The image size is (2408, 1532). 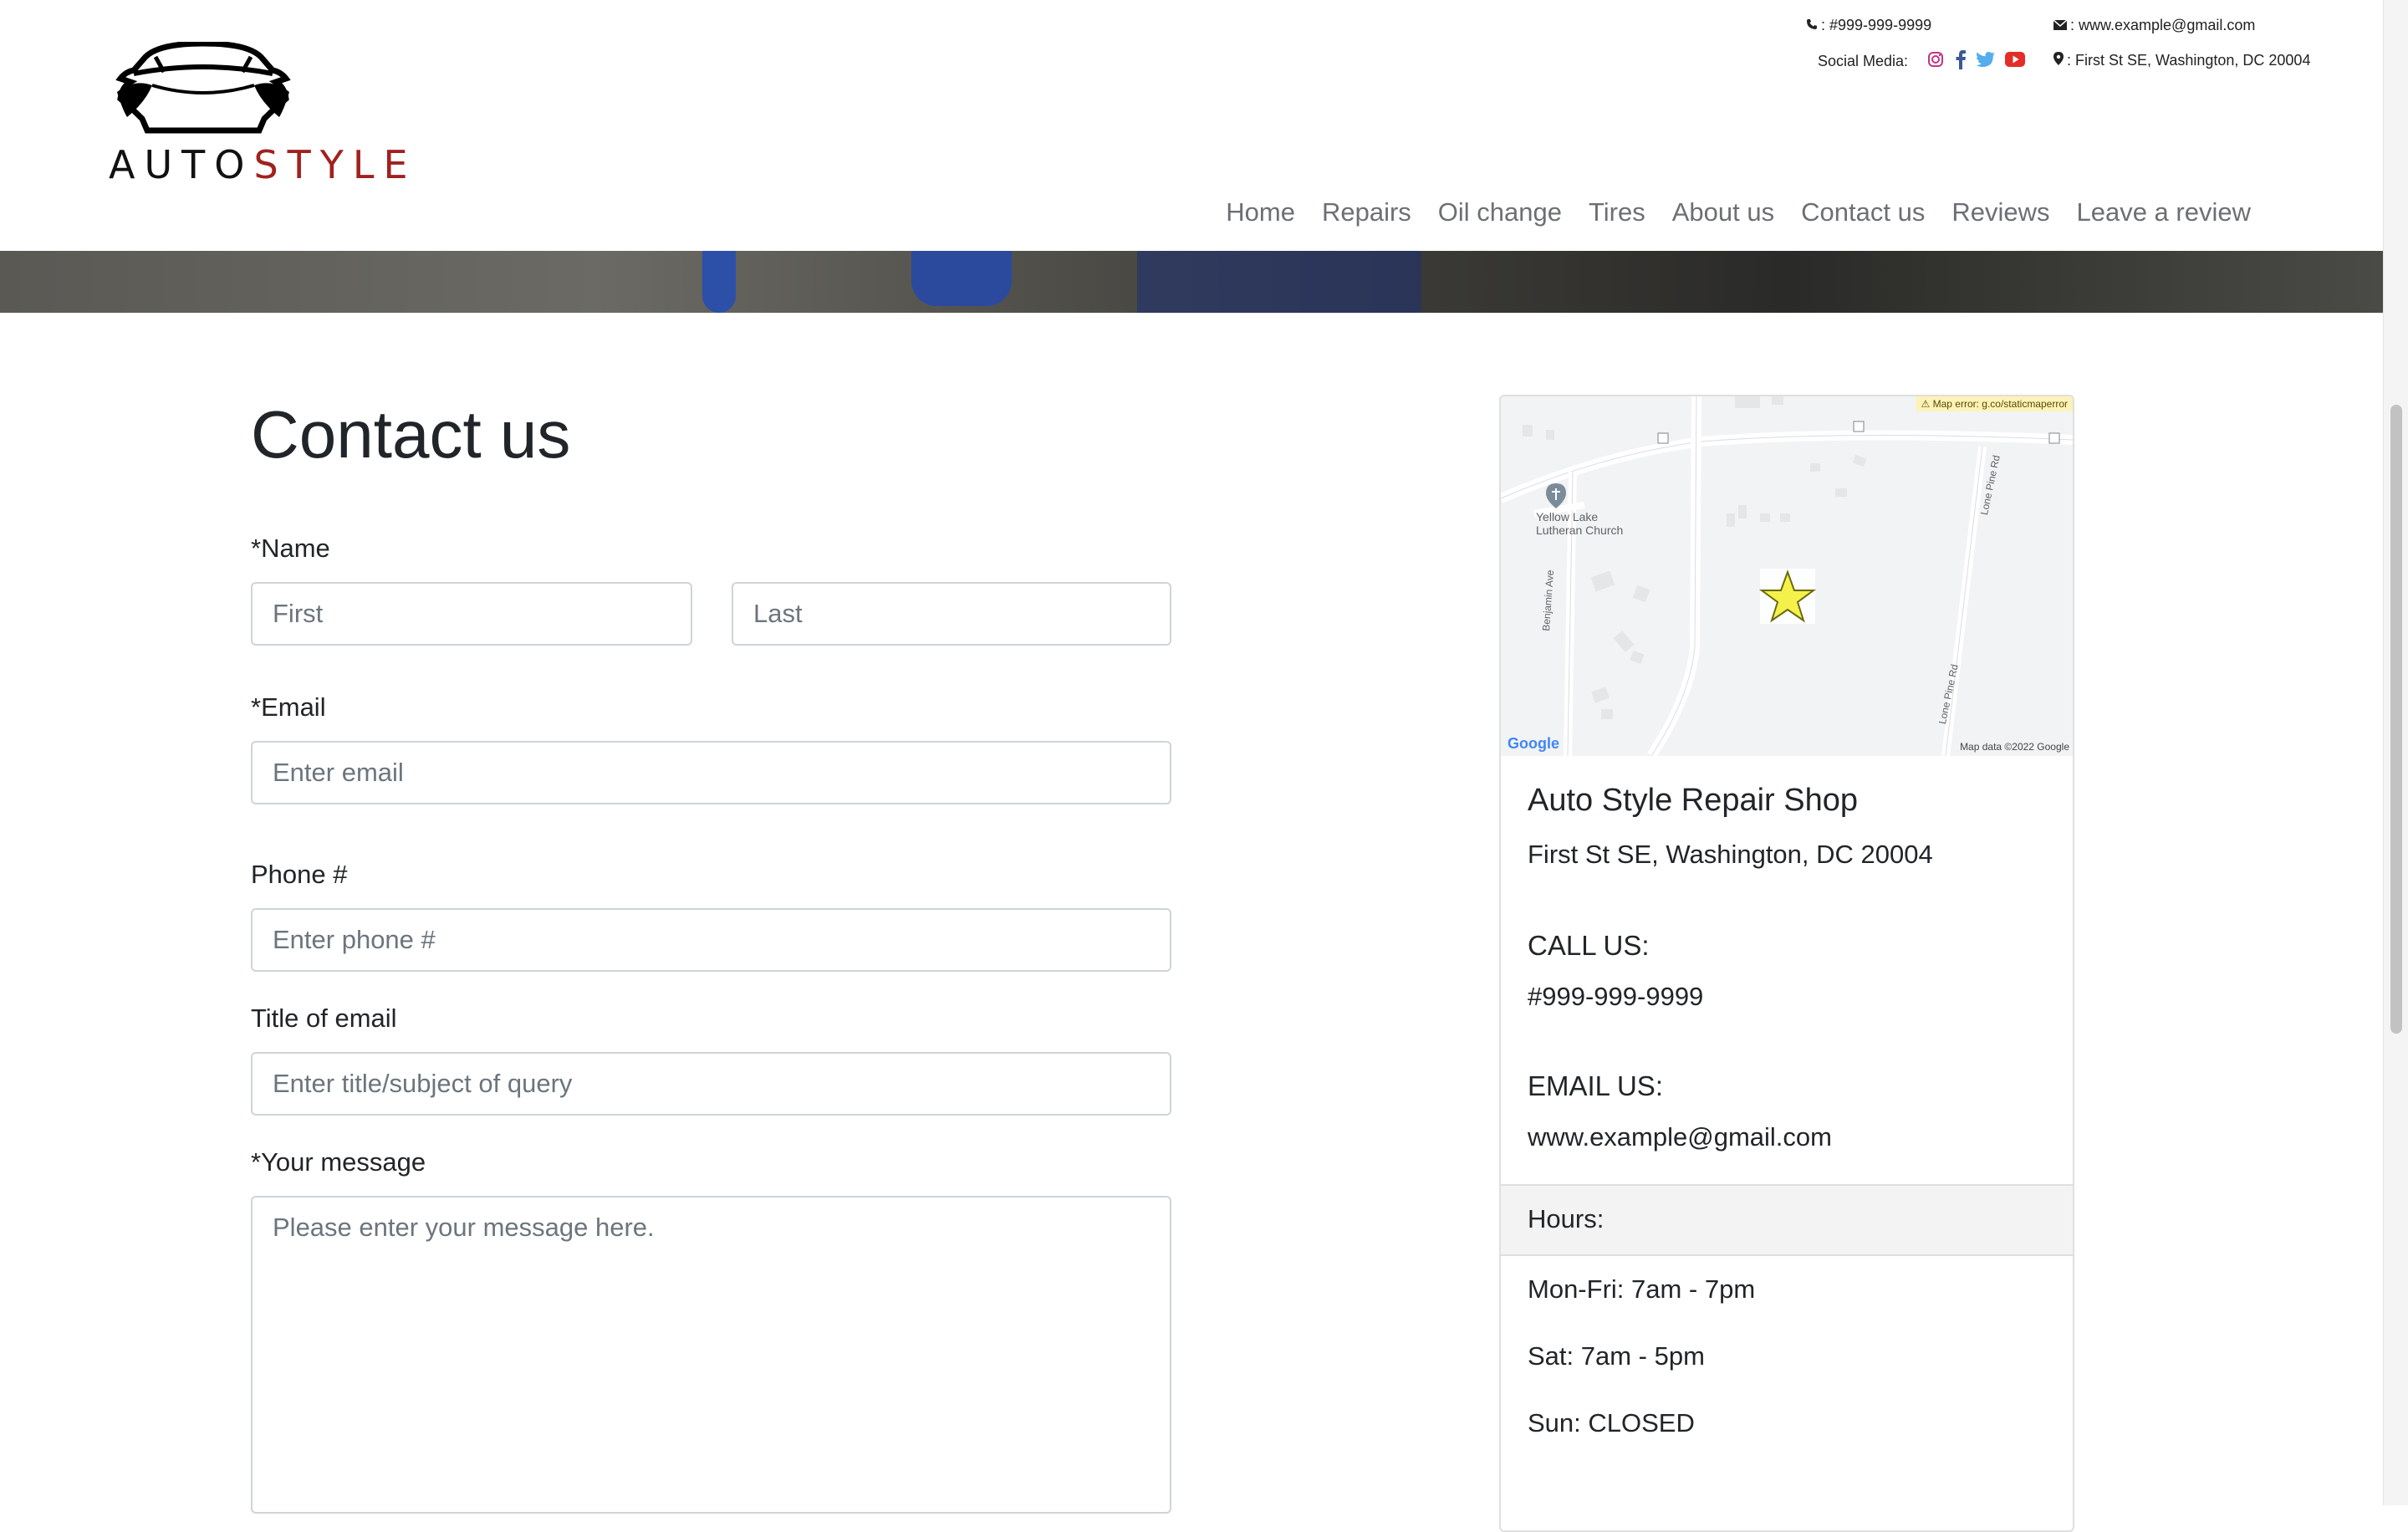 What do you see at coordinates (1863, 212) in the screenshot?
I see `nav-contact-us: Contact us` at bounding box center [1863, 212].